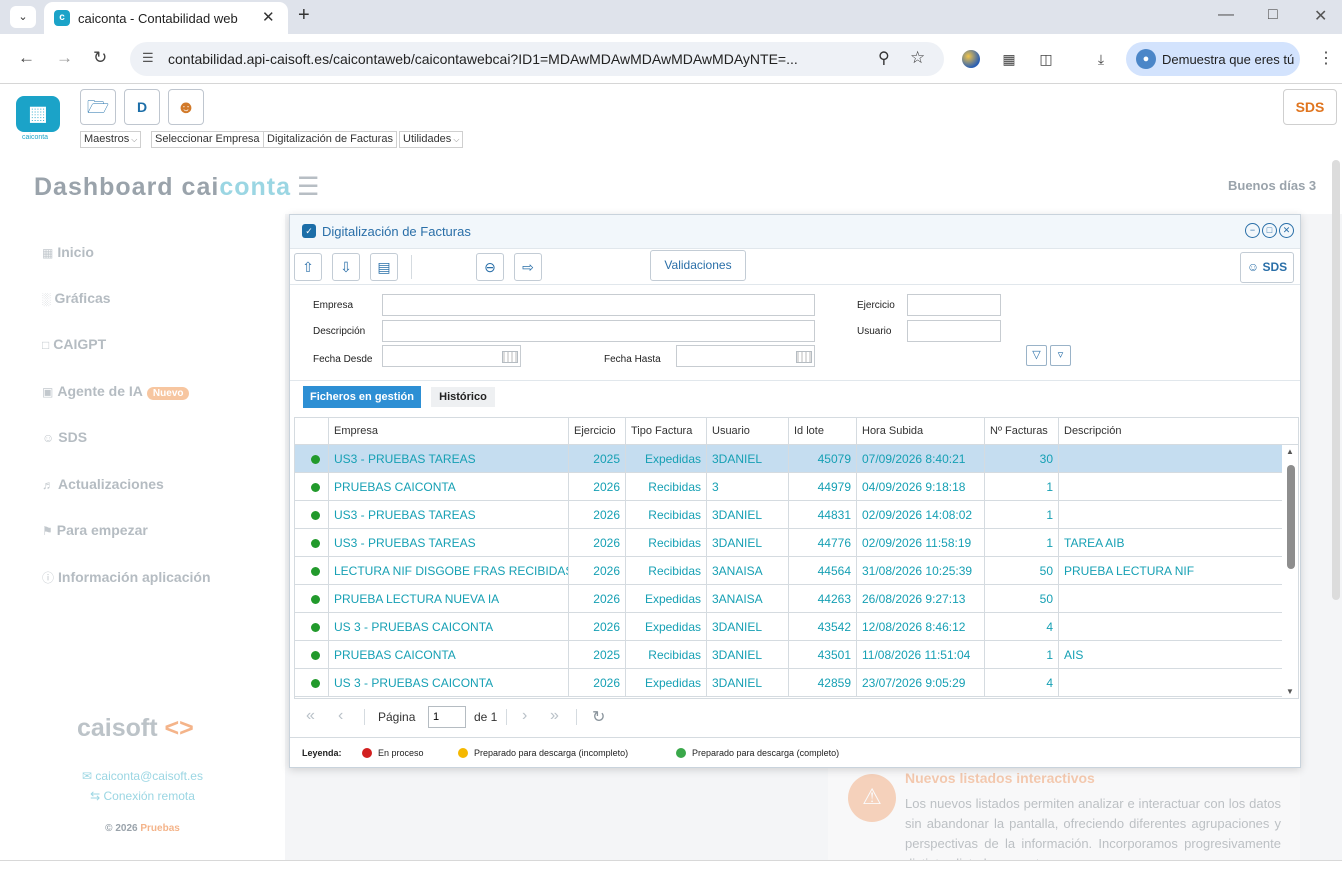  I want to click on info-icon: ⓘ, so click(48, 578).